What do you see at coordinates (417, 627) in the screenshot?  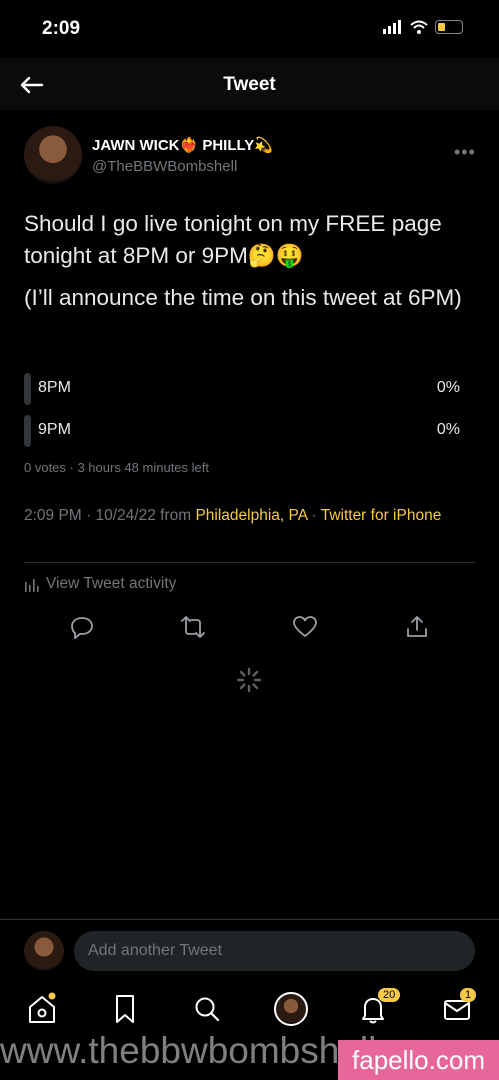 I see `share-icon` at bounding box center [417, 627].